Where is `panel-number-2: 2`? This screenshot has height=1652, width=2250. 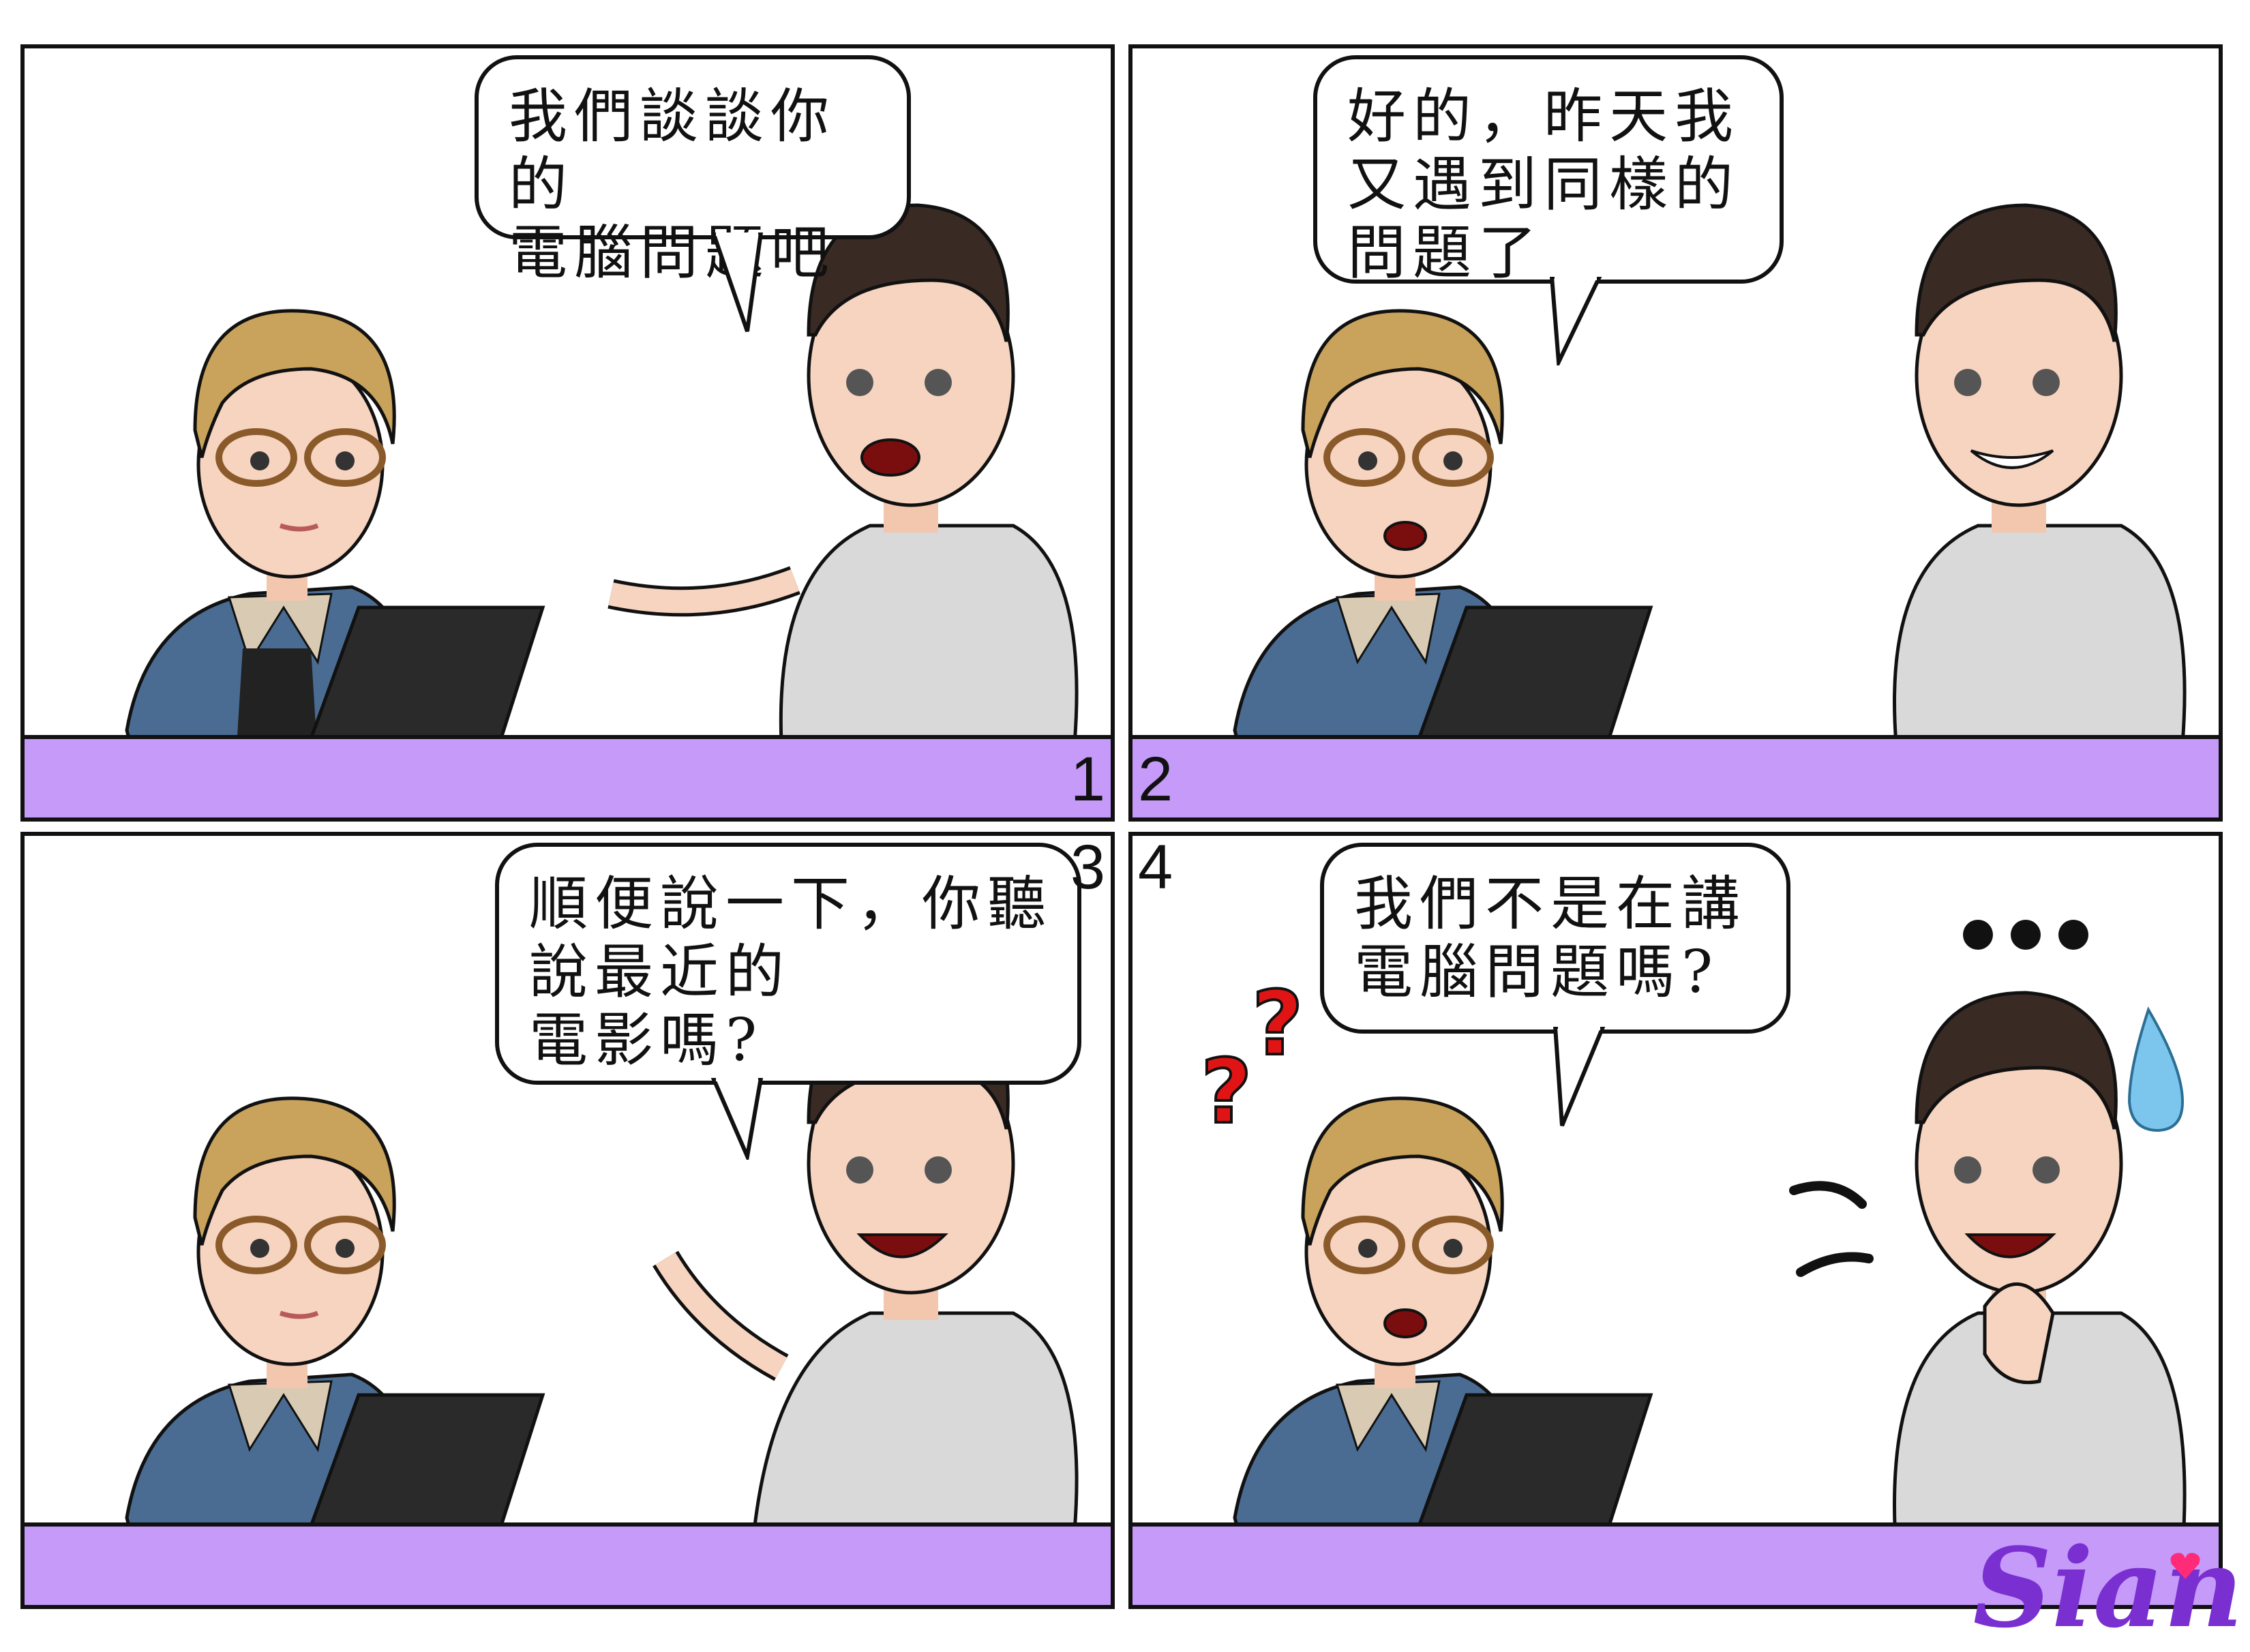
panel-number-2: 2 is located at coordinates (1155, 779).